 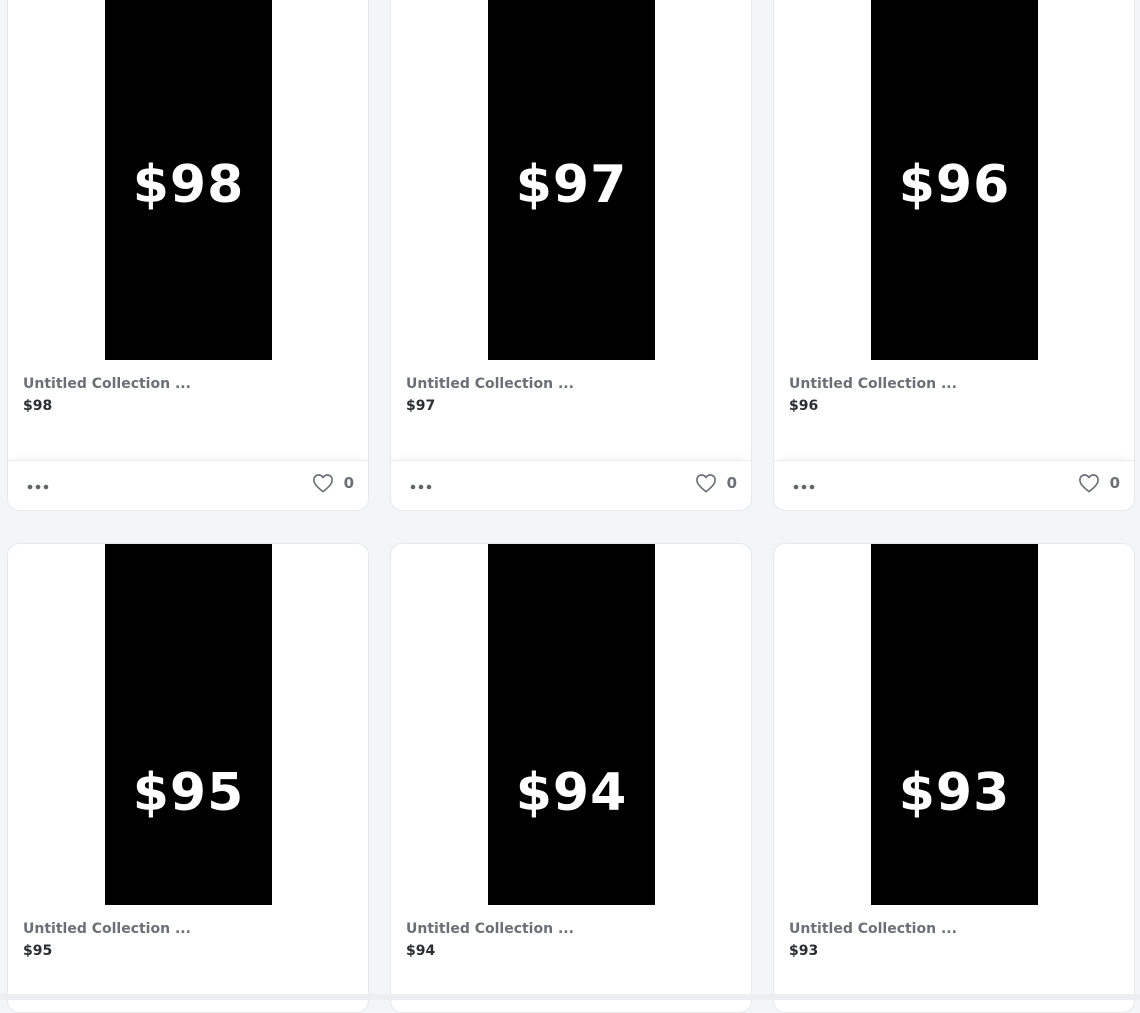 I want to click on bottom-divider, so click(x=570, y=997).